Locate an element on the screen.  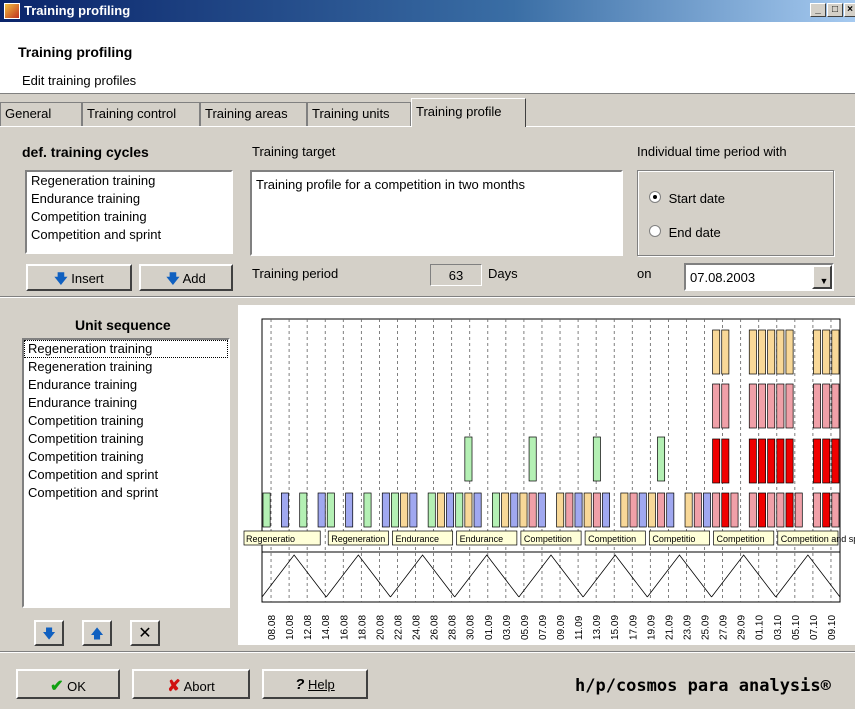
divider is located at coordinates (427, 297).